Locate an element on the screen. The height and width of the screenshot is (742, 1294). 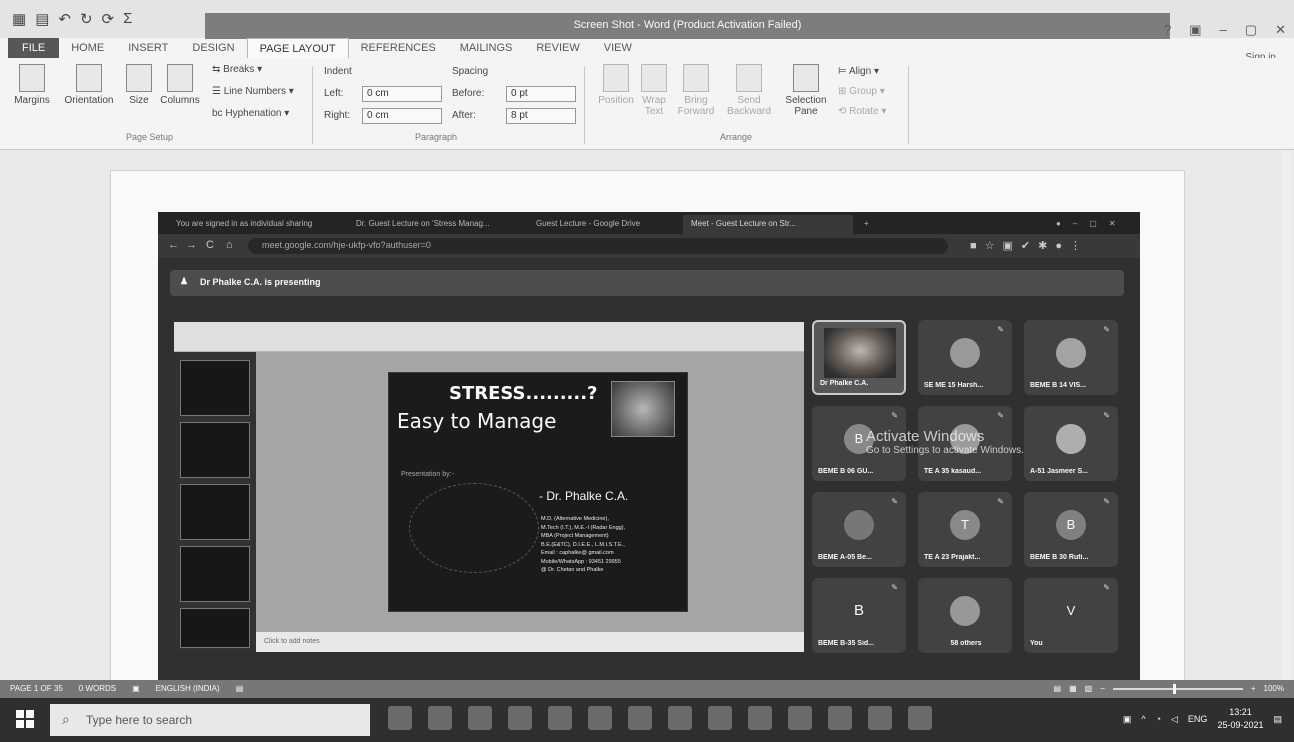
tab-insert: INSERT is located at coordinates (148, 48).